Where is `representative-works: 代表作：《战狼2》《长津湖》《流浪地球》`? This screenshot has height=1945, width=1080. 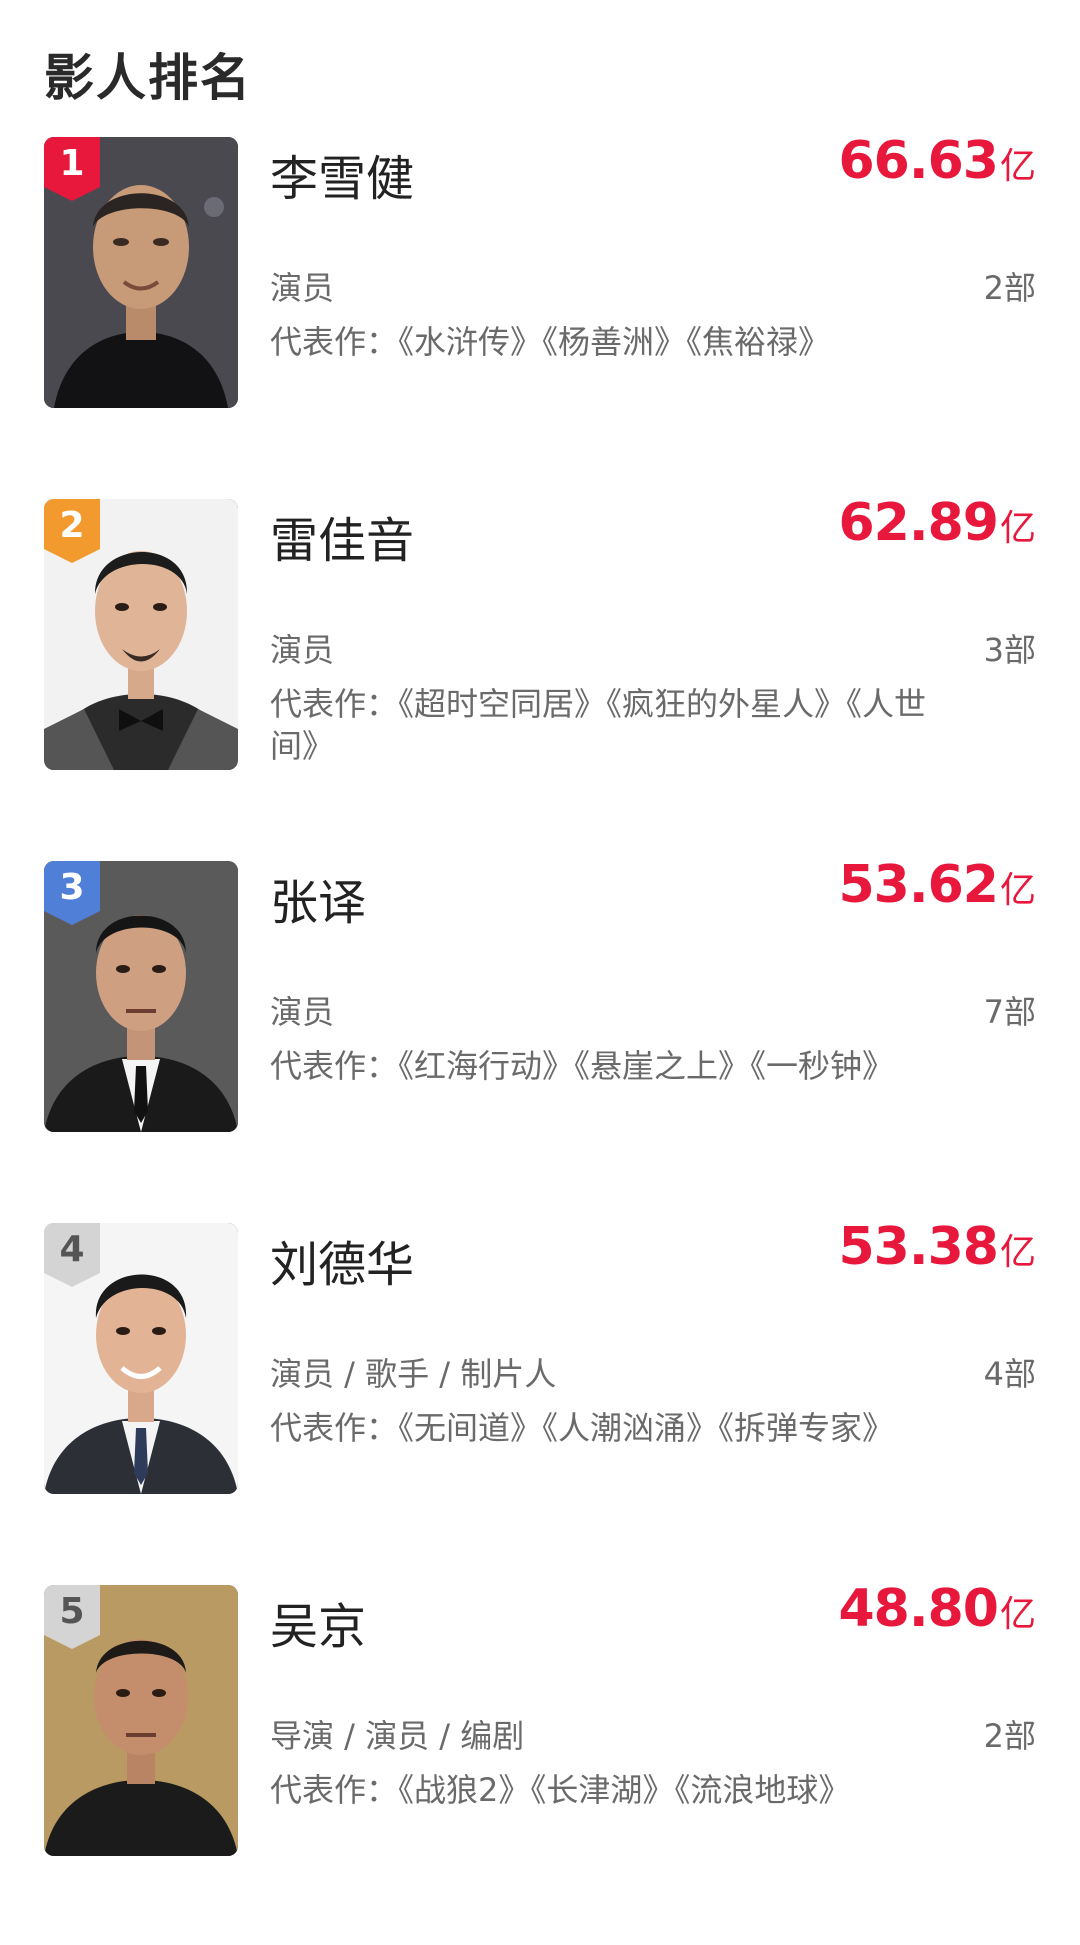
representative-works: 代表作：《战狼2》《长津湖》《流浪地球》 is located at coordinates (560, 1790).